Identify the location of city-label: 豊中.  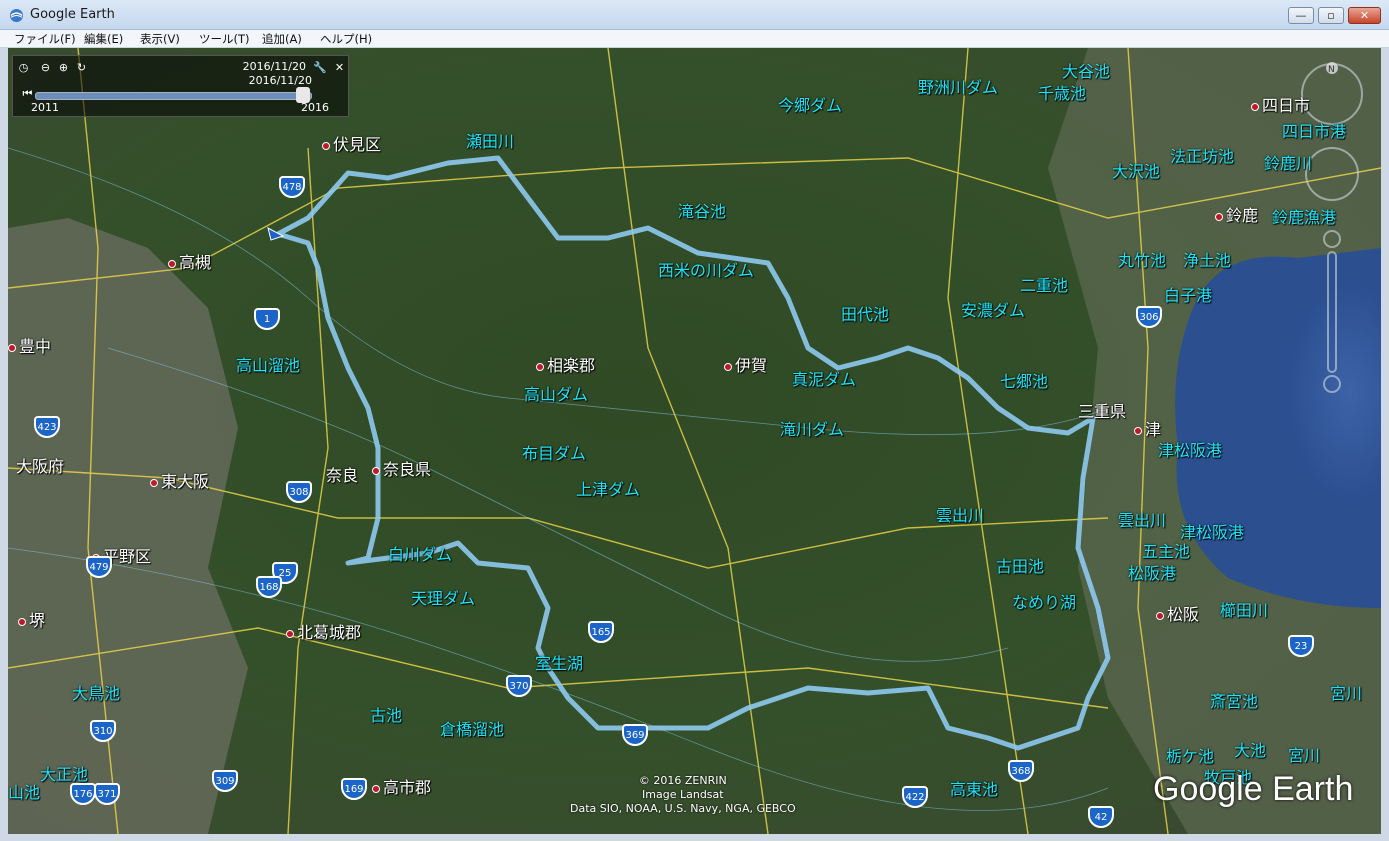
(29, 345).